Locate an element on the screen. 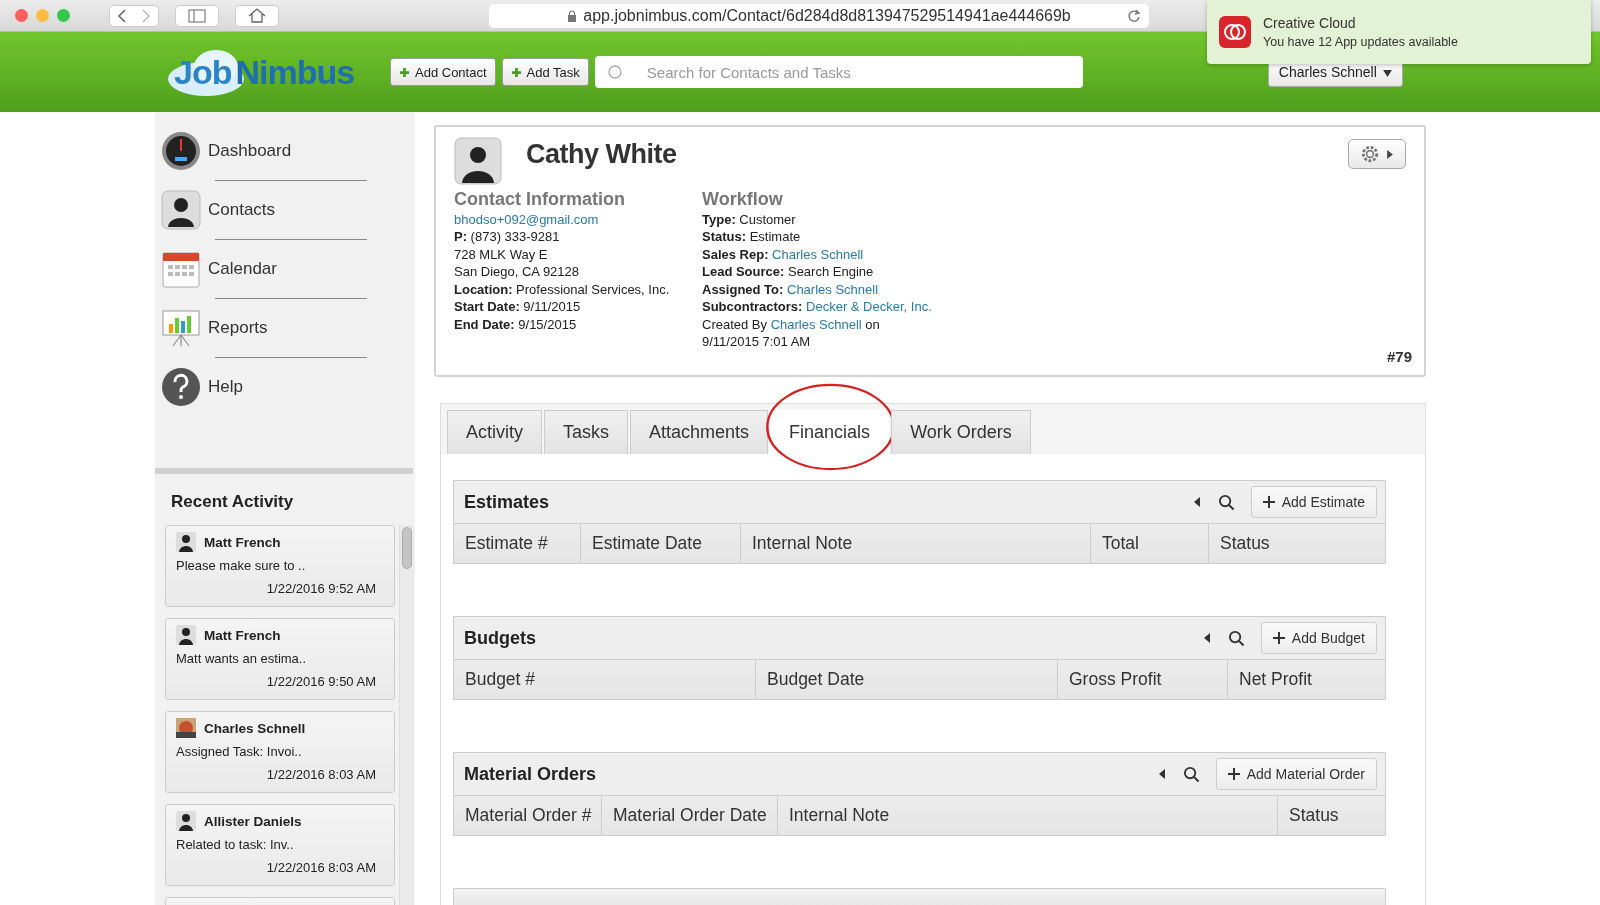 The image size is (1600, 905). column-header: Budget # is located at coordinates (605, 679).